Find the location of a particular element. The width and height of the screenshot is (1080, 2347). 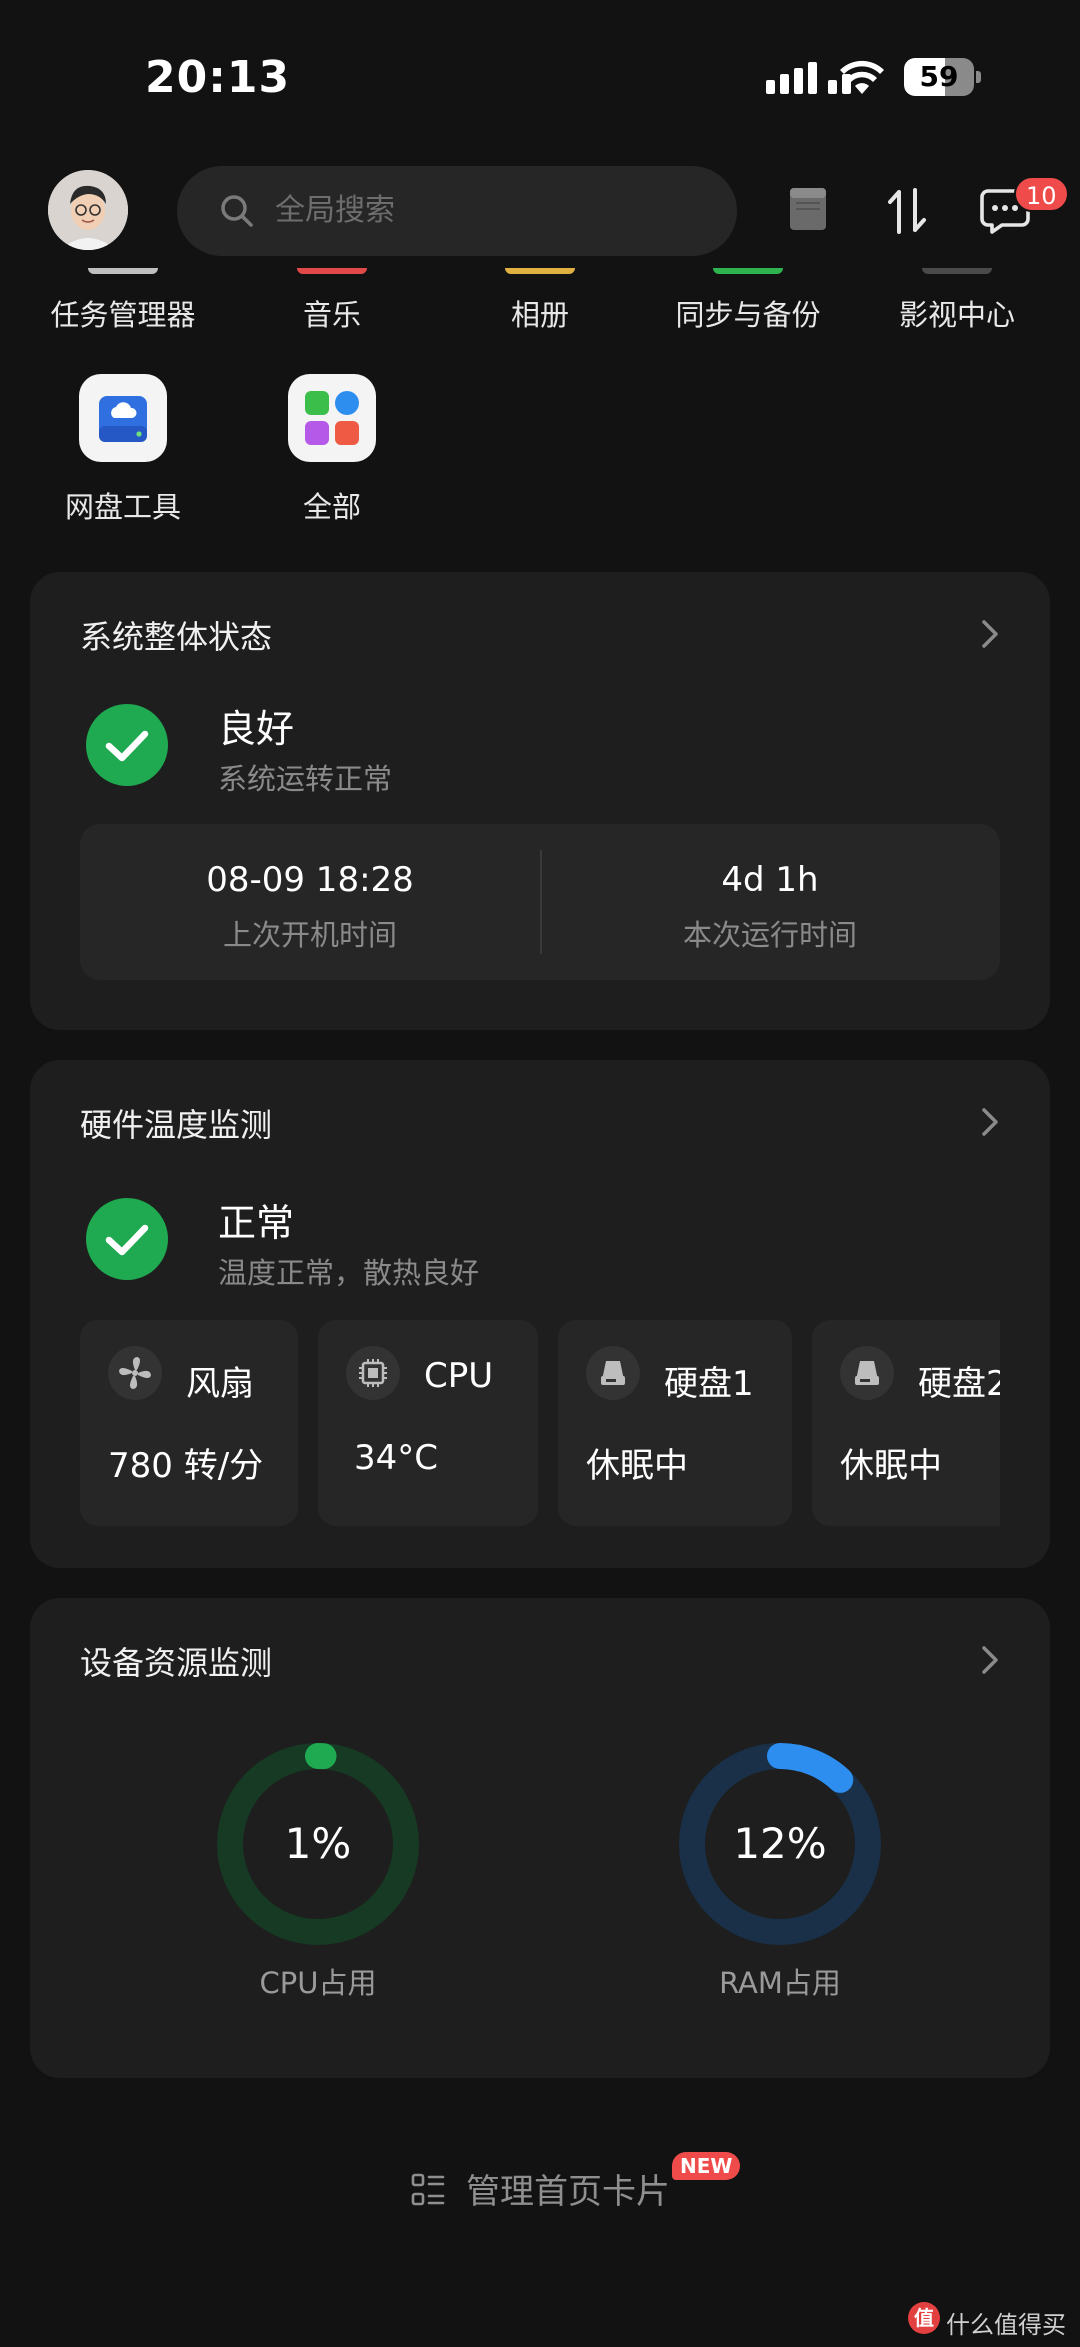

battery-indicator: 59 is located at coordinates (942, 77).